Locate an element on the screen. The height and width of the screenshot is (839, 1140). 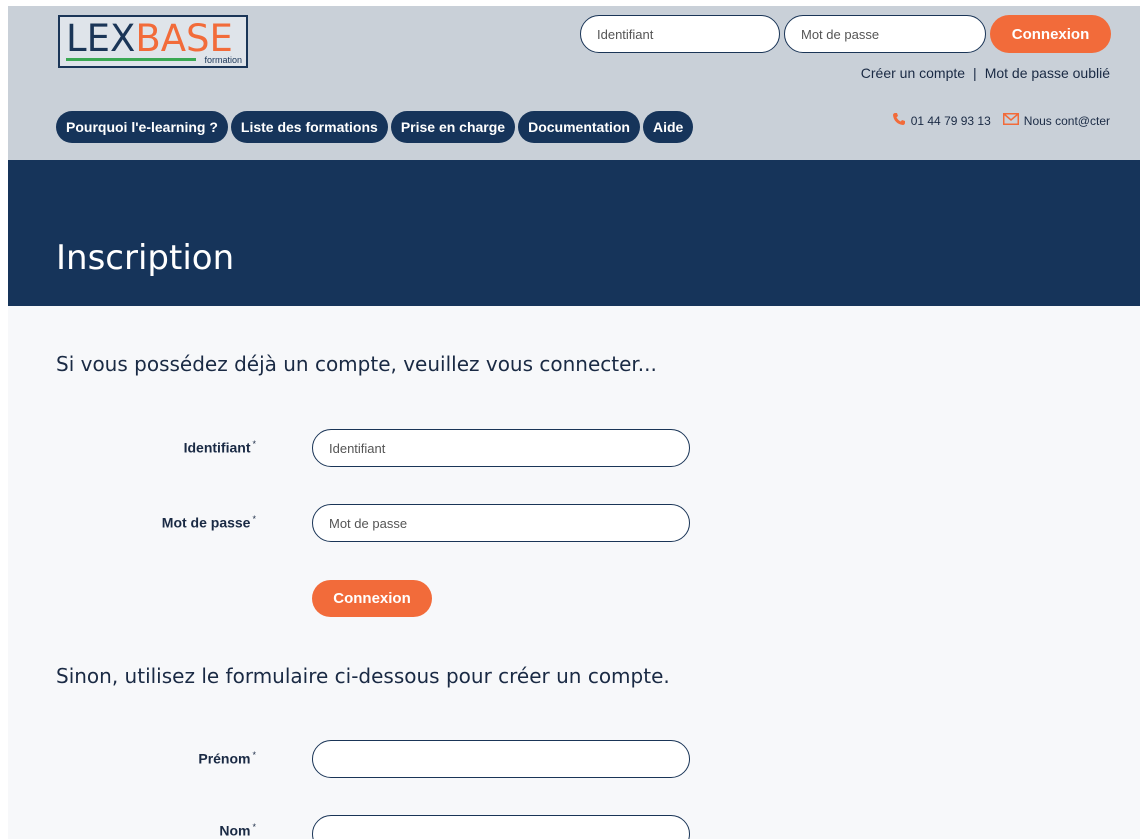
login-button: Connexion is located at coordinates (372, 598).